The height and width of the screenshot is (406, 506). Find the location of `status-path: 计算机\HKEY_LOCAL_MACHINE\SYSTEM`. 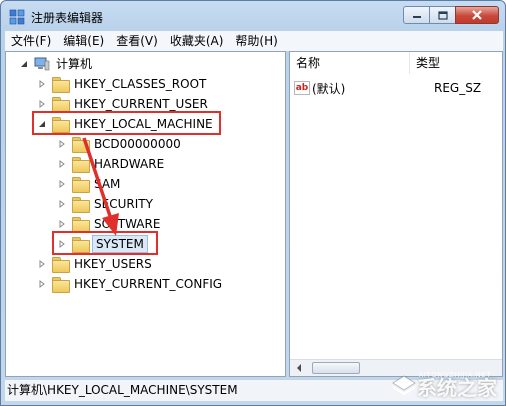

status-path: 计算机\HKEY_LOCAL_MACHINE\SYSTEM is located at coordinates (122, 390).